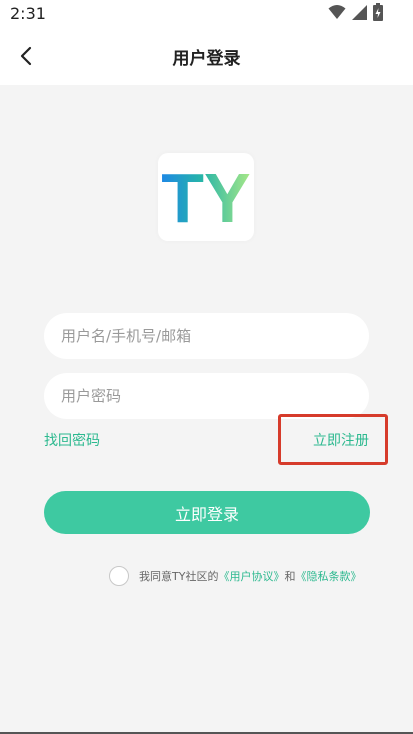 This screenshot has width=413, height=734. I want to click on page-title: 用户登录, so click(206, 59).